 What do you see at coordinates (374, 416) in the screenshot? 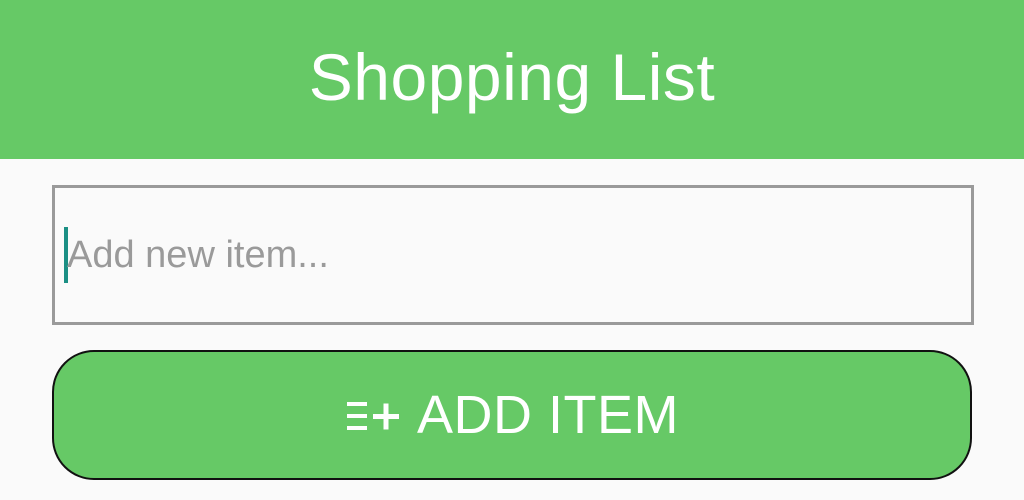
I see `playlist-add-icon` at bounding box center [374, 416].